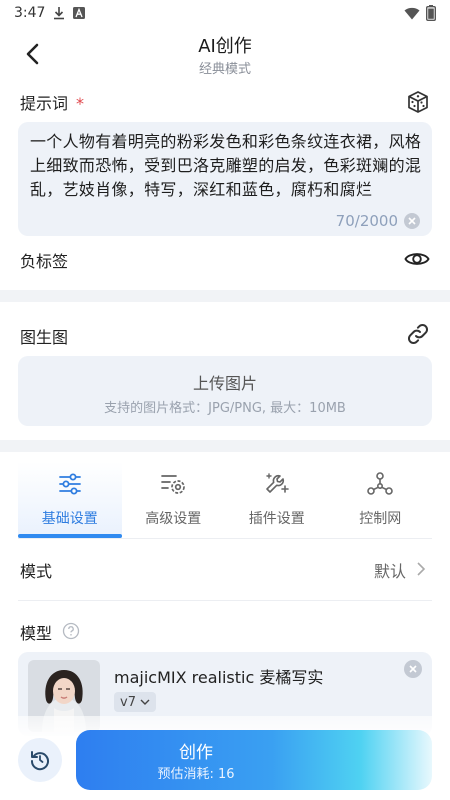 This screenshot has width=450, height=800. I want to click on refresh-icon, so click(39, 761).